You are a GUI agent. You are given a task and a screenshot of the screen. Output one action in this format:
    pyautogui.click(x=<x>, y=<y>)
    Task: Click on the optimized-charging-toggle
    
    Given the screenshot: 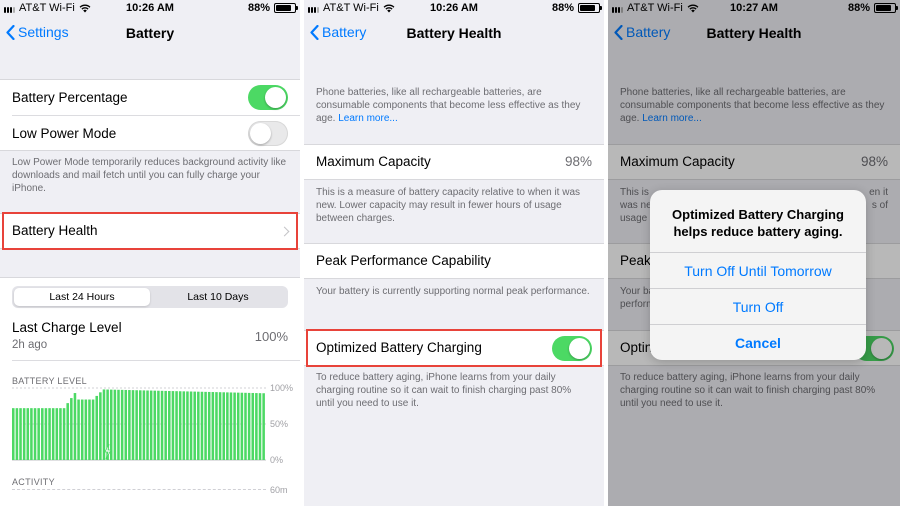 What is the action you would take?
    pyautogui.click(x=572, y=348)
    